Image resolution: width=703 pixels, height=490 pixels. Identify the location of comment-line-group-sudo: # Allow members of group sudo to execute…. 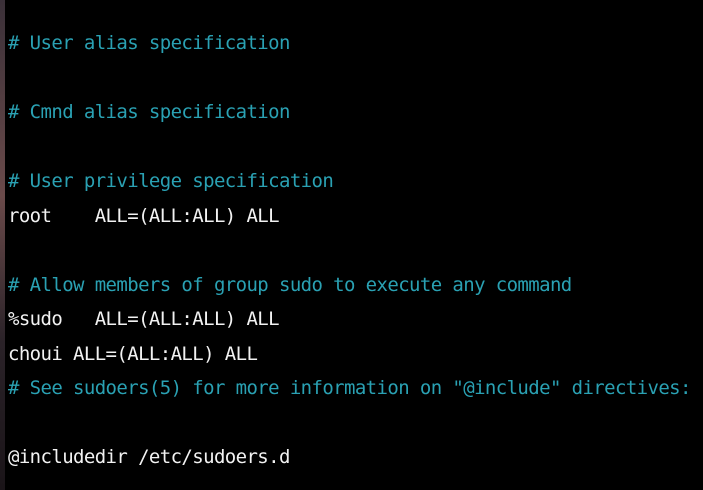
(290, 284).